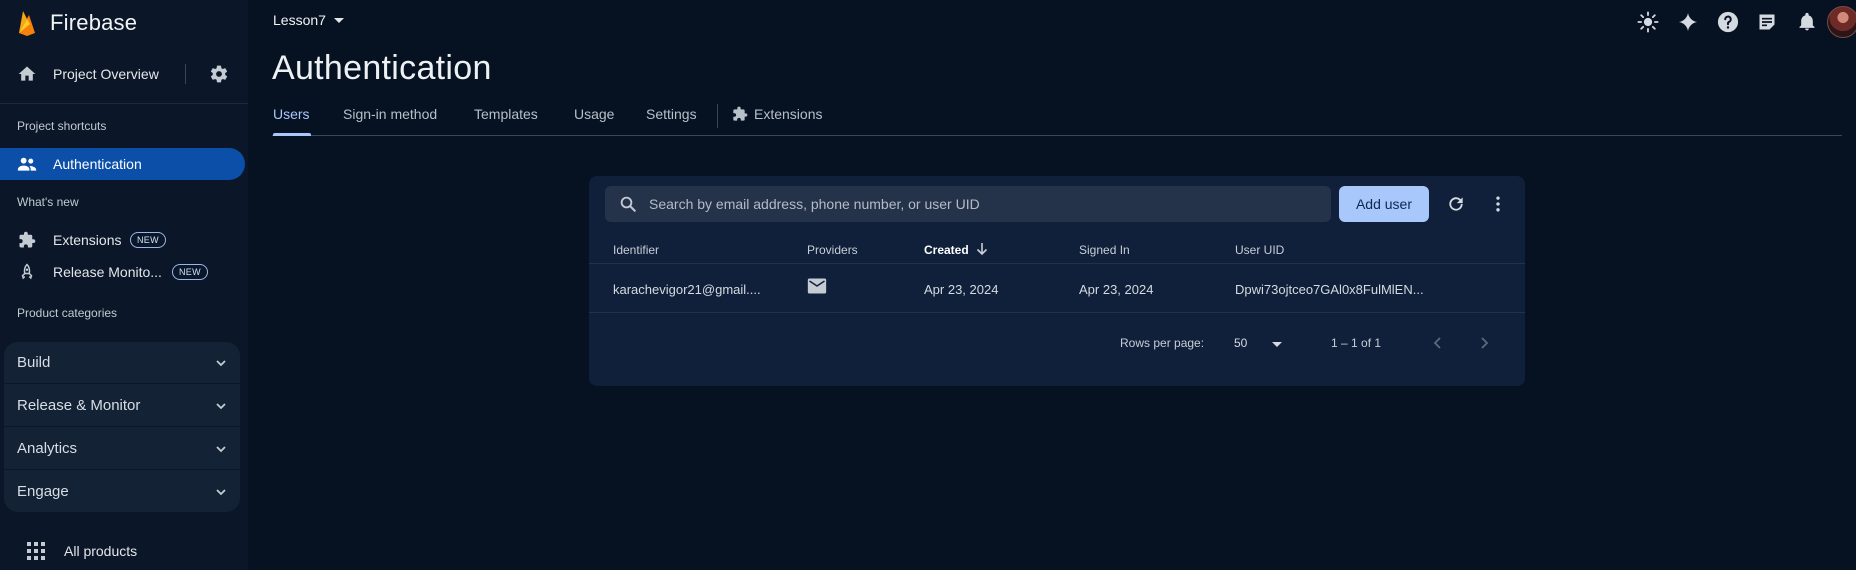 This screenshot has height=570, width=1856. Describe the element at coordinates (1241, 343) in the screenshot. I see `rows-per-page-value: 50` at that location.